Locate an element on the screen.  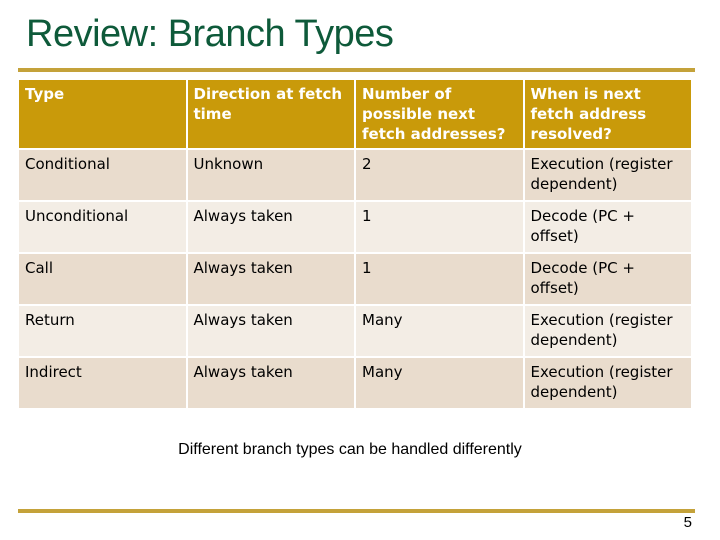
cell-num-addresses: 2 is located at coordinates (439, 175).